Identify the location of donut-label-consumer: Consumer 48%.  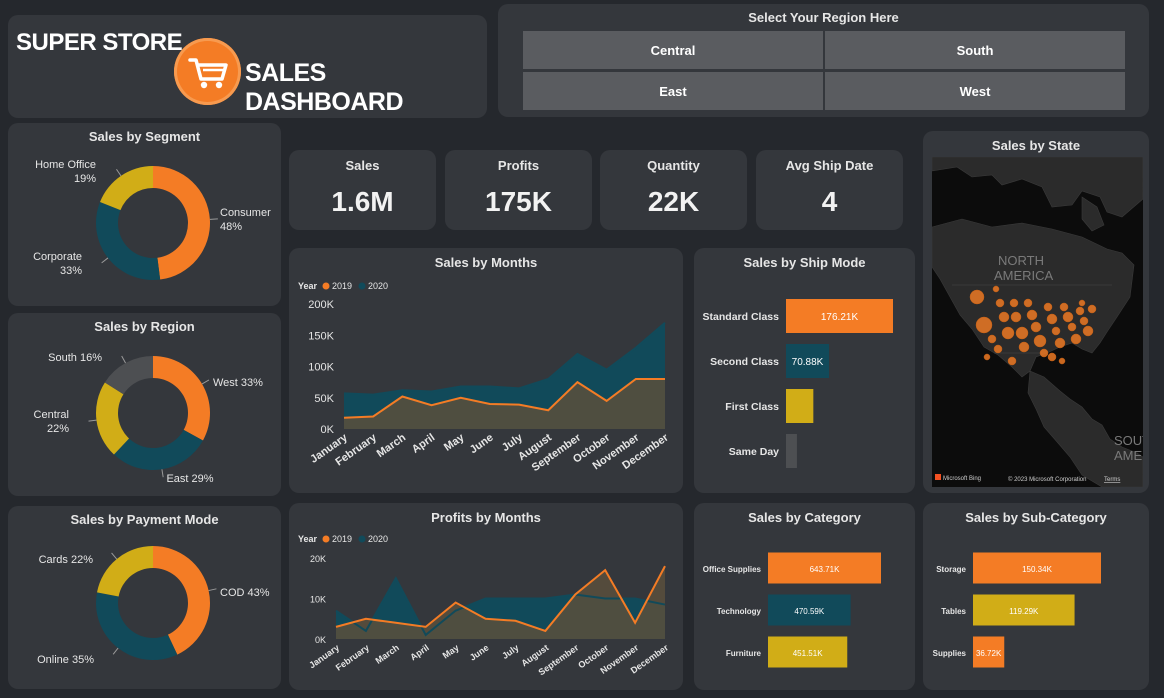
(245, 220).